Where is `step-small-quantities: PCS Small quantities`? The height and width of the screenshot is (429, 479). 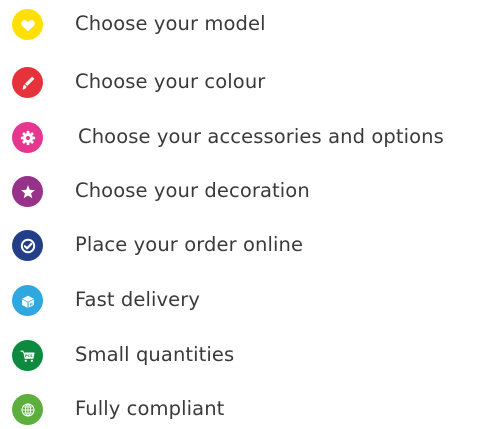 step-small-quantities: PCS Small quantities is located at coordinates (239, 355).